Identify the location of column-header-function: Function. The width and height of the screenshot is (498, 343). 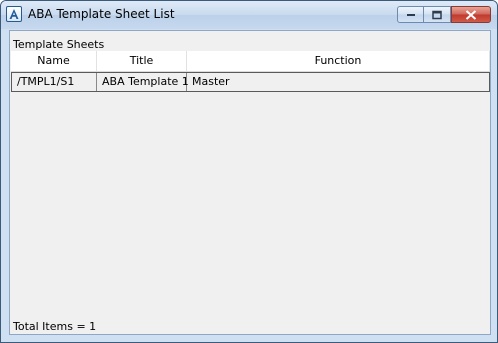
(338, 61).